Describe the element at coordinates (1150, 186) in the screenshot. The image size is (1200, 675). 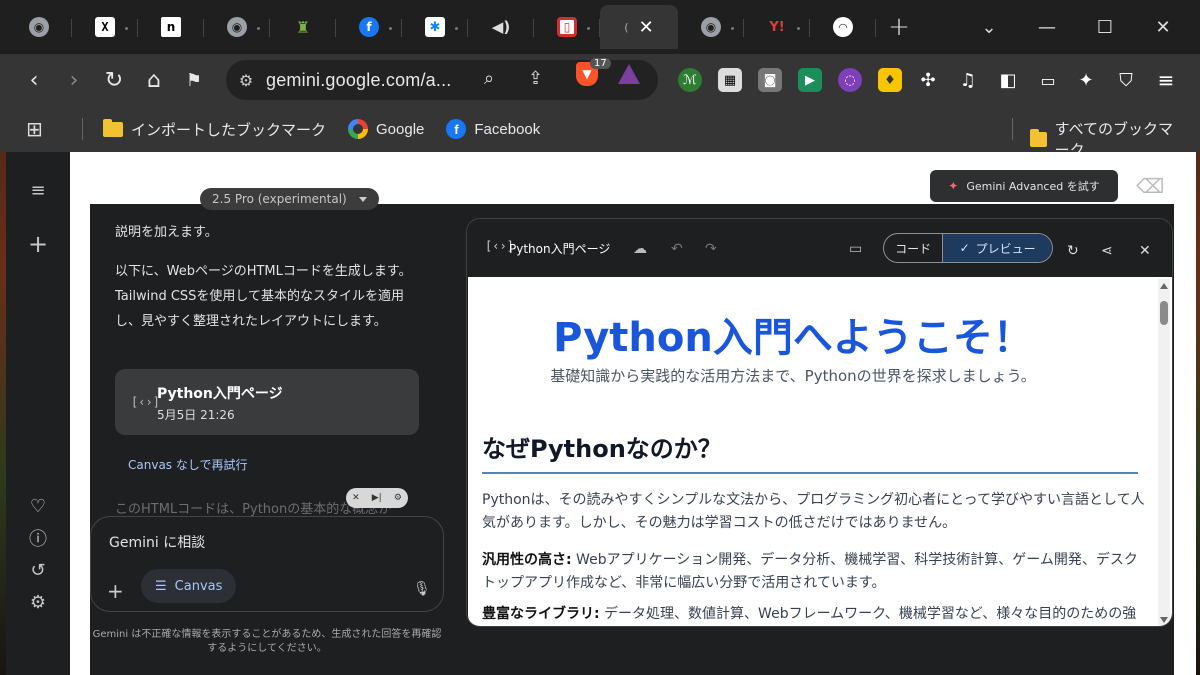
I see `trash-icon: ⌫` at that location.